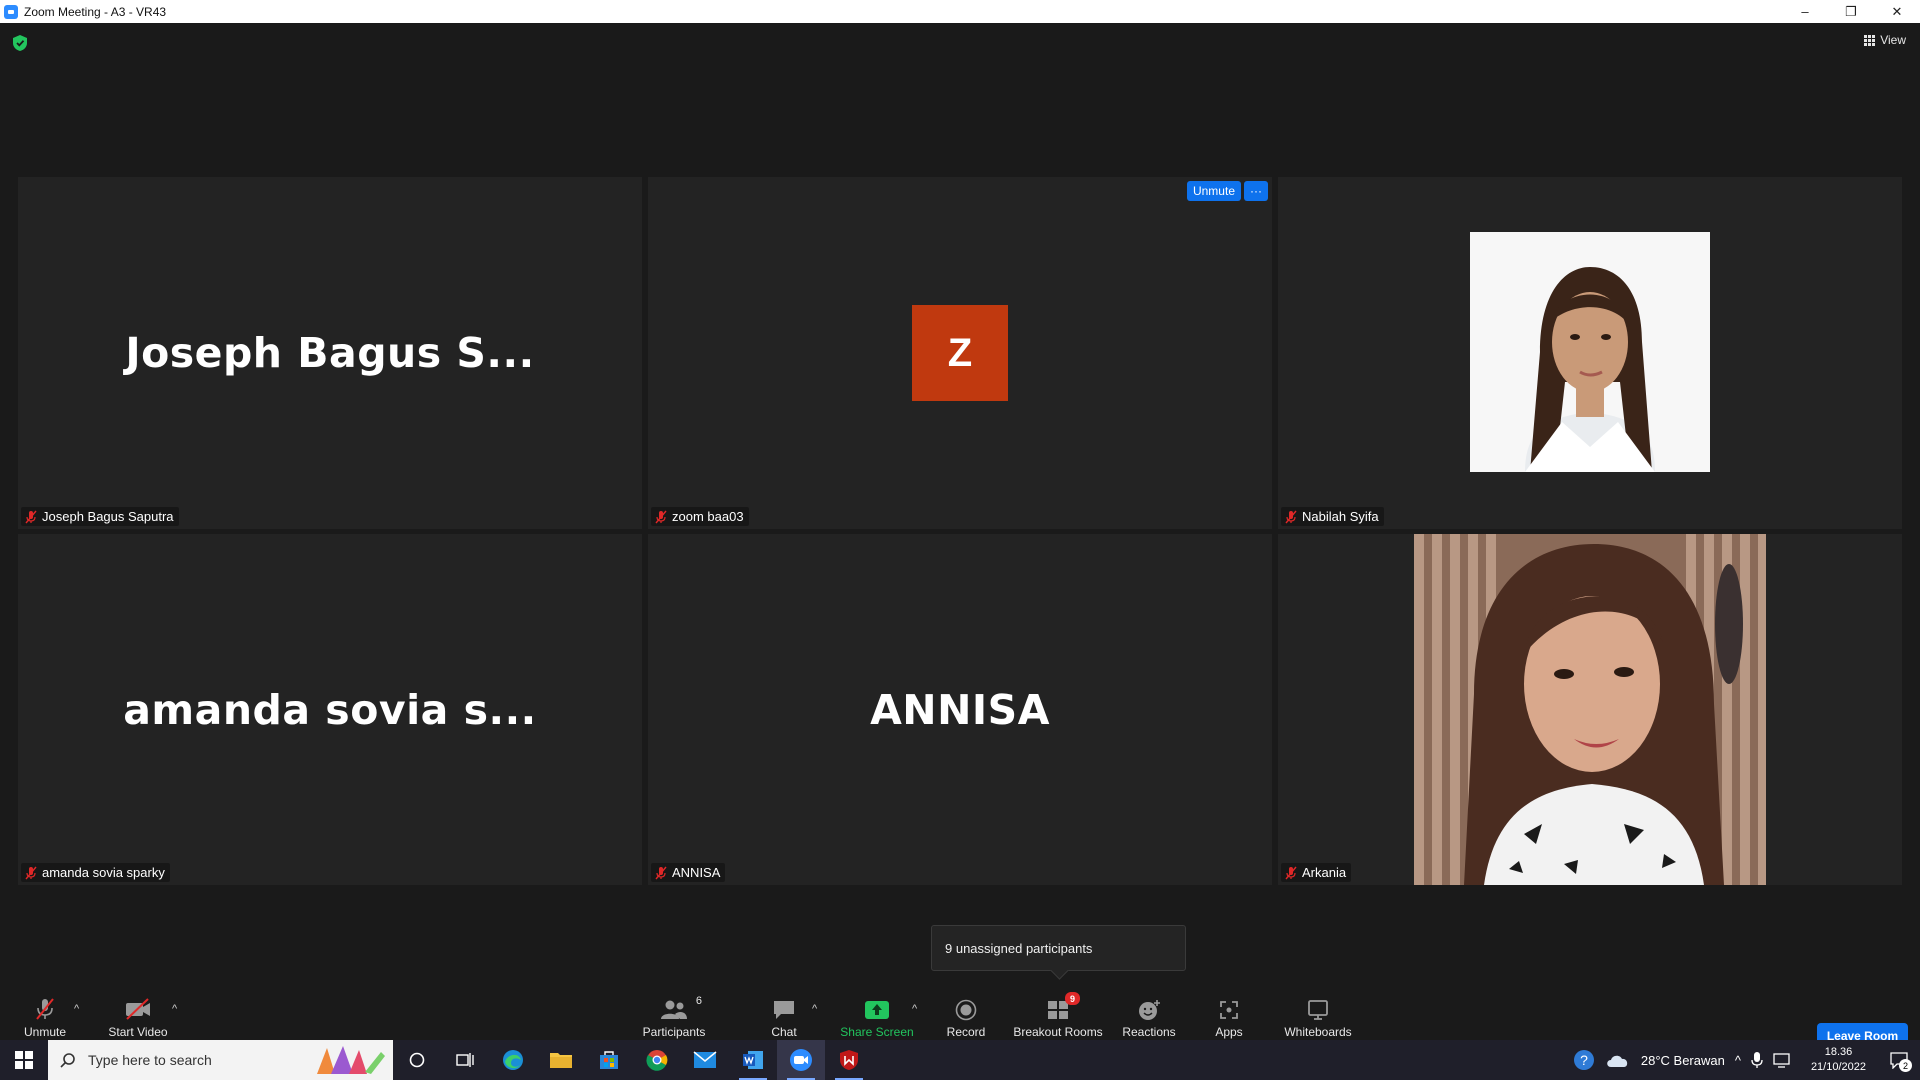  I want to click on taskbar-store, so click(609, 1060).